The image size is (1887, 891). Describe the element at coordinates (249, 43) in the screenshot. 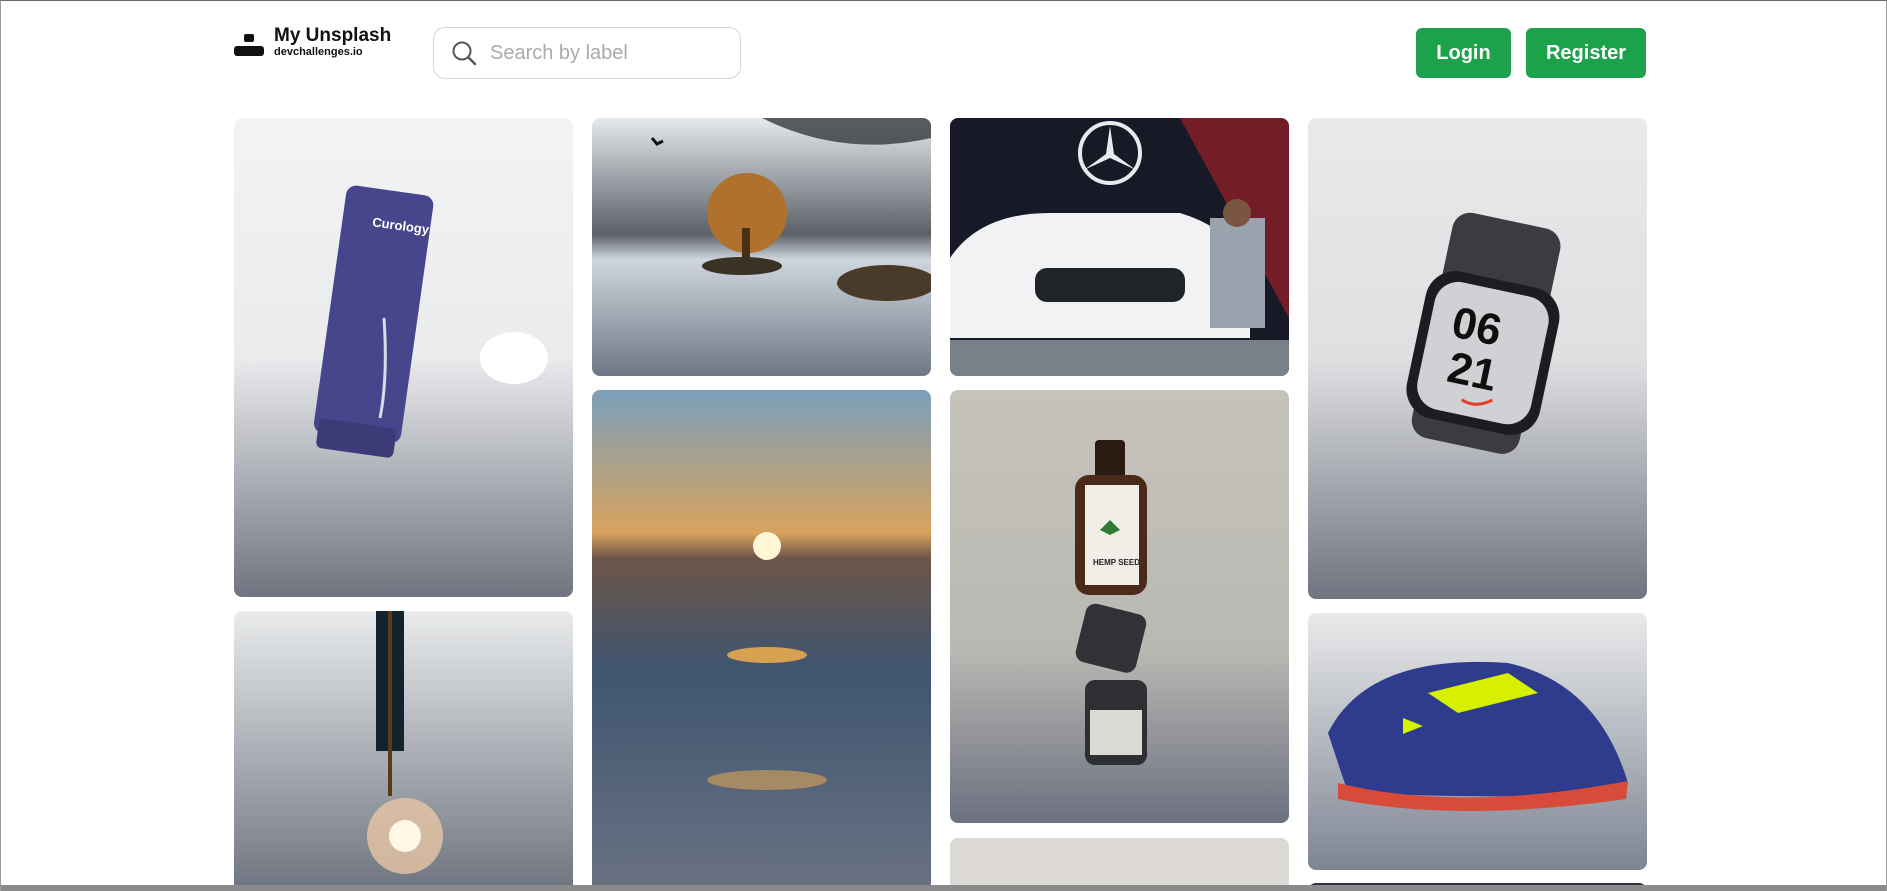

I see `user-icon` at that location.